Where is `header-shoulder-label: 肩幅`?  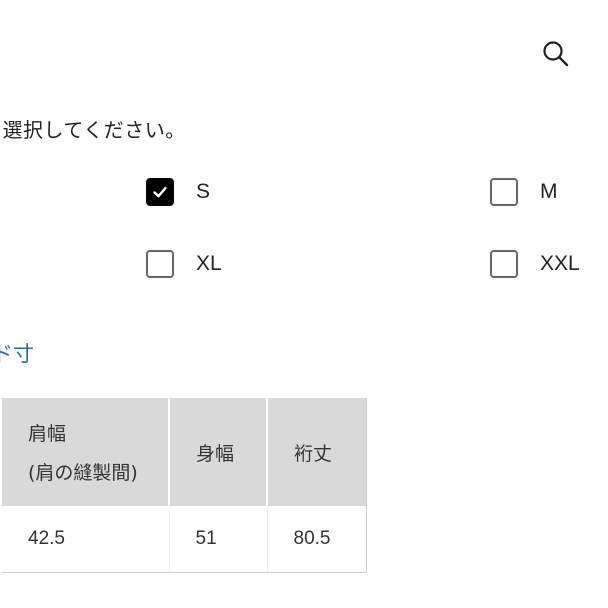
header-shoulder-label: 肩幅 is located at coordinates (47, 434).